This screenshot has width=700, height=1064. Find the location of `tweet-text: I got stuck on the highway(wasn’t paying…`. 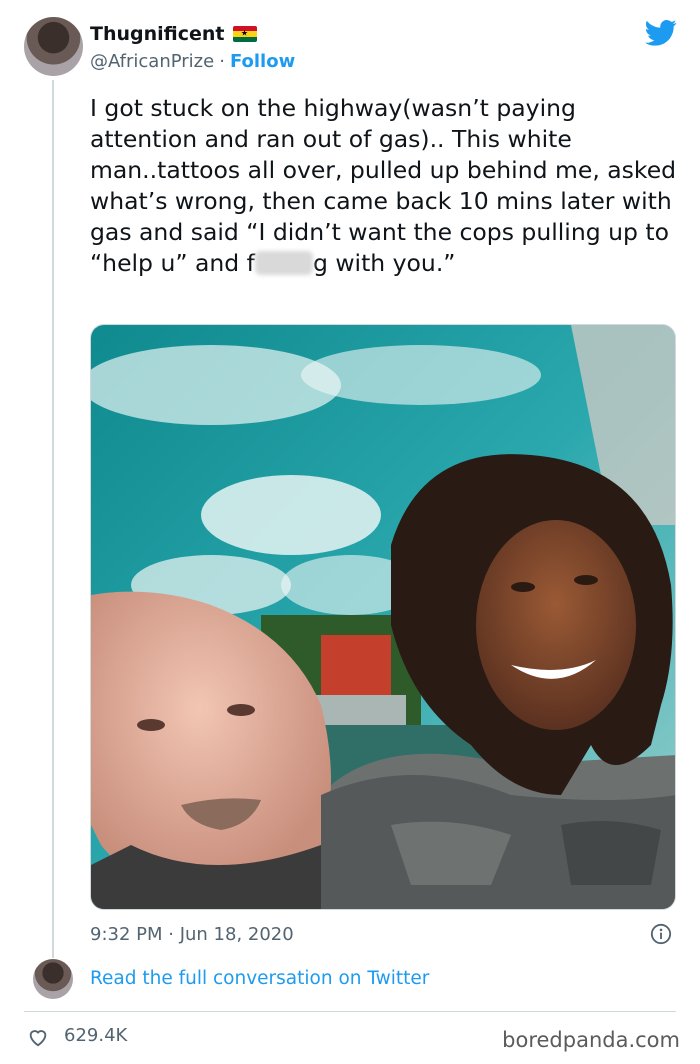

tweet-text: I got stuck on the highway(wasn’t paying… is located at coordinates (390, 186).